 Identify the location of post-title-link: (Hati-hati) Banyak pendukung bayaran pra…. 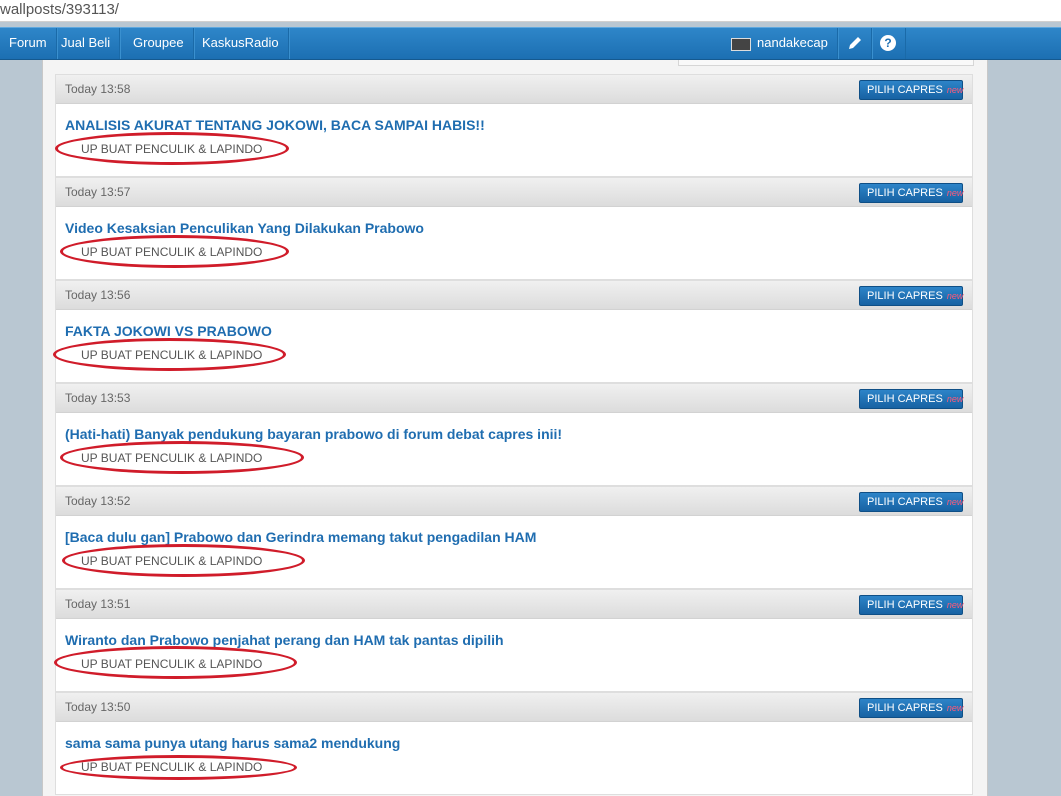
(313, 434).